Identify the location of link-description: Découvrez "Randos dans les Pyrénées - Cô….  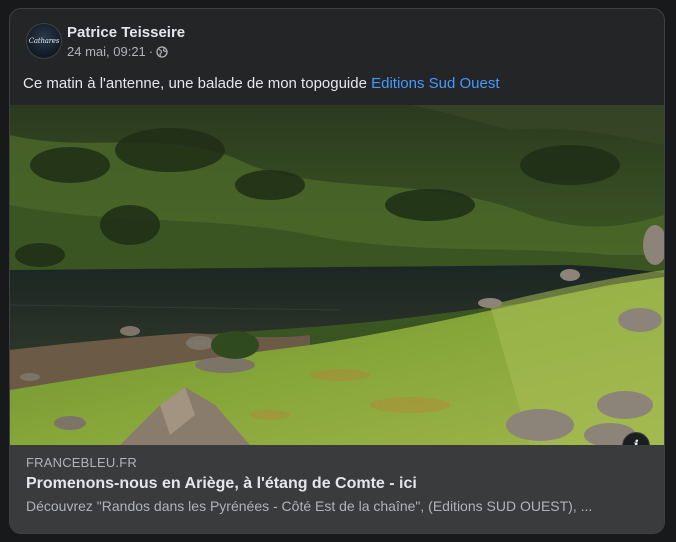
(309, 506).